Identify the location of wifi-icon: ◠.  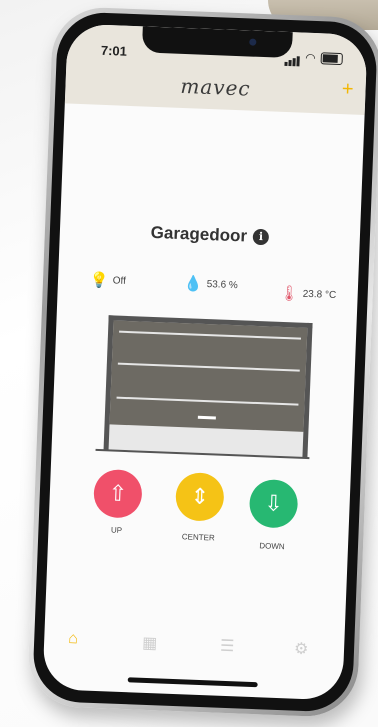
(311, 58).